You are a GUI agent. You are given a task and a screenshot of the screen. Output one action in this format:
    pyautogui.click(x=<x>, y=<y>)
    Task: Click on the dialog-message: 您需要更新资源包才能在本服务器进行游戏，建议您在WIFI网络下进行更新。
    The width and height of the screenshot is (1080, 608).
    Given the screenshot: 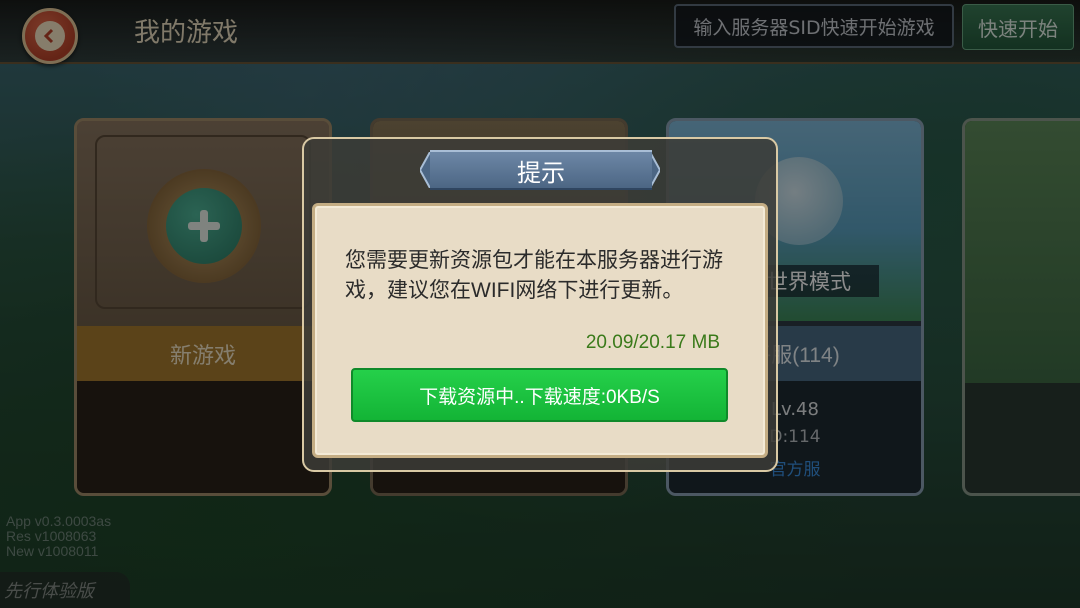 What is the action you would take?
    pyautogui.click(x=534, y=275)
    